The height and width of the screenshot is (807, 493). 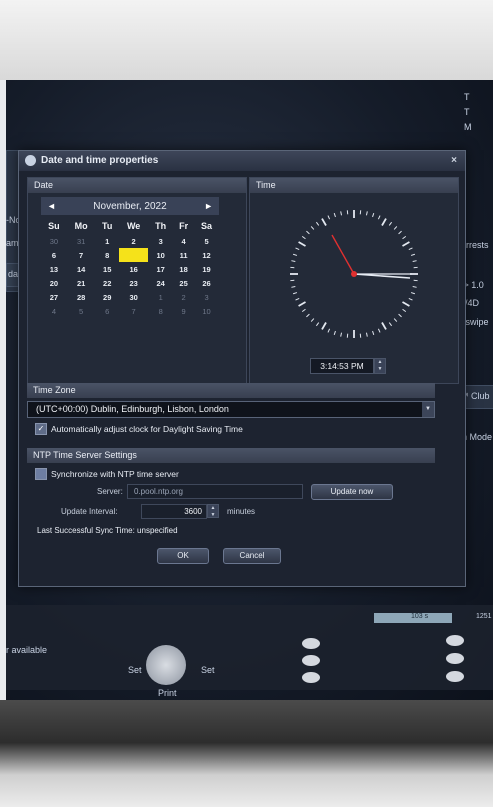 What do you see at coordinates (467, 112) in the screenshot?
I see `bg-text: T` at bounding box center [467, 112].